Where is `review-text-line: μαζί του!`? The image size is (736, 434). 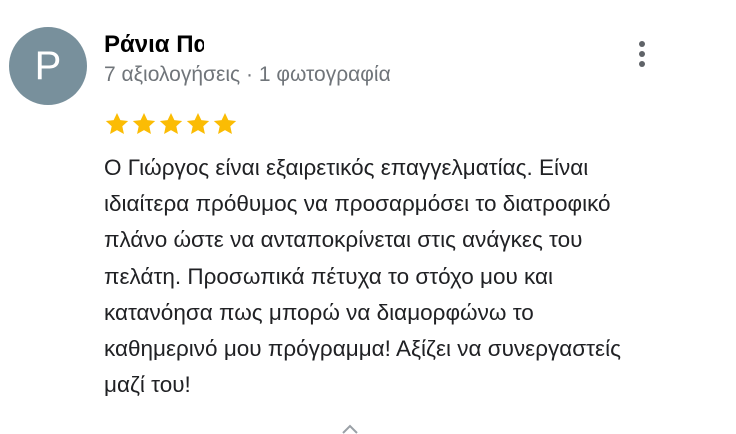
review-text-line: μαζί του! is located at coordinates (147, 385).